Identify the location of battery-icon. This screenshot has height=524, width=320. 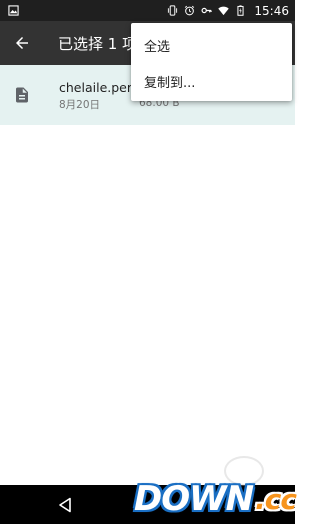
(240, 10).